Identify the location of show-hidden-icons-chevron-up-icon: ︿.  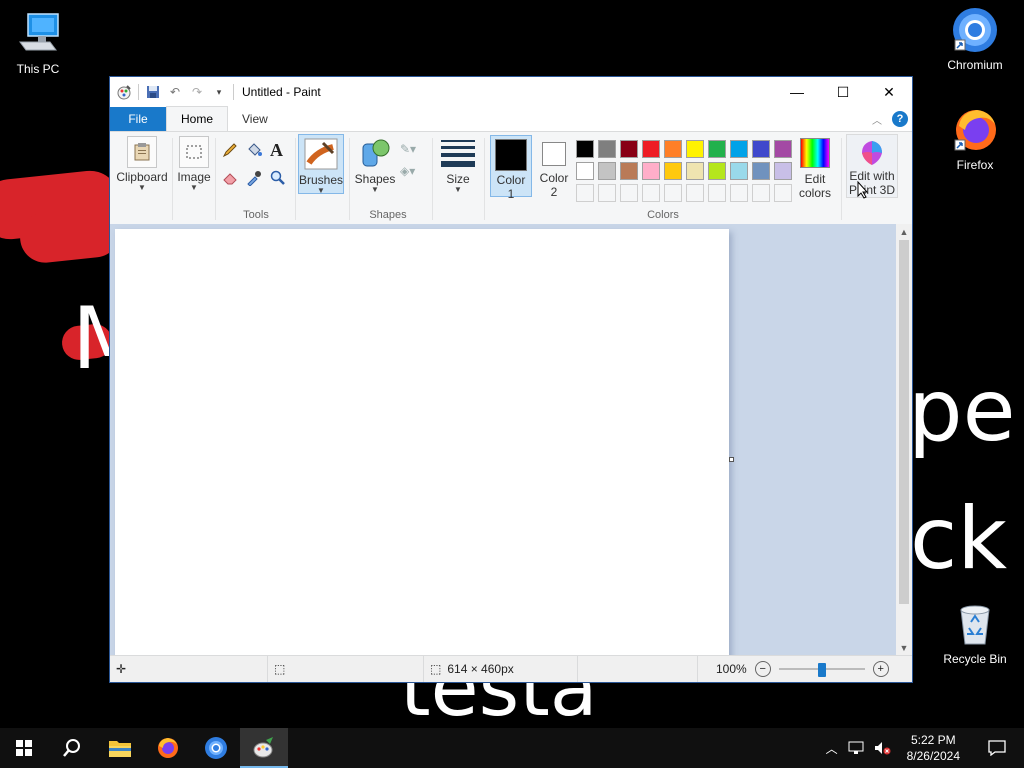
(832, 748).